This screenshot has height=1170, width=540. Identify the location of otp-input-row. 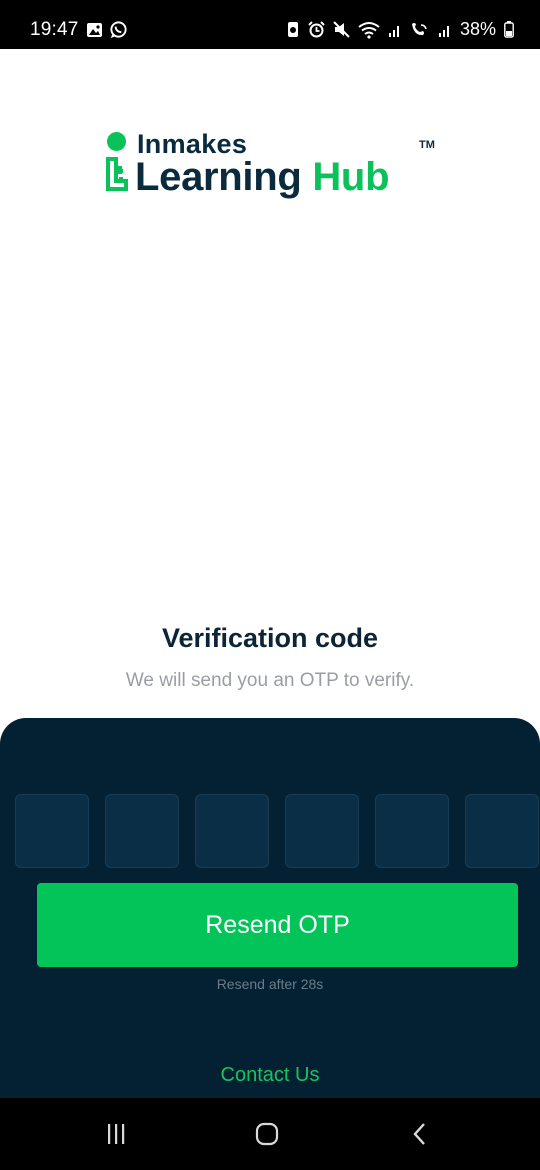
(277, 831).